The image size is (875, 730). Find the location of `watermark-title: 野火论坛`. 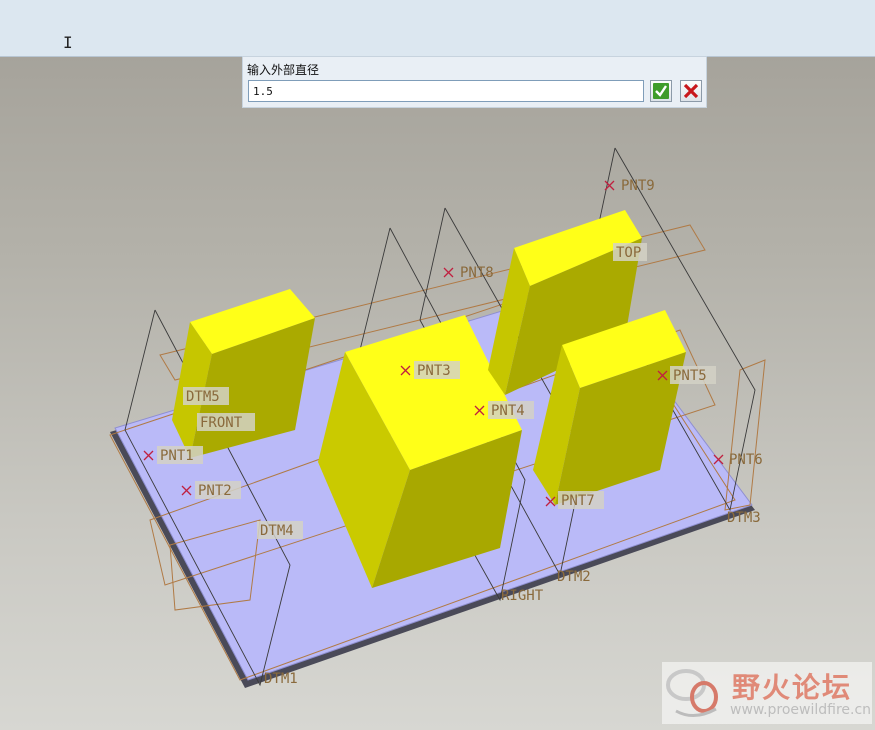

watermark-title: 野火论坛 is located at coordinates (792, 687).